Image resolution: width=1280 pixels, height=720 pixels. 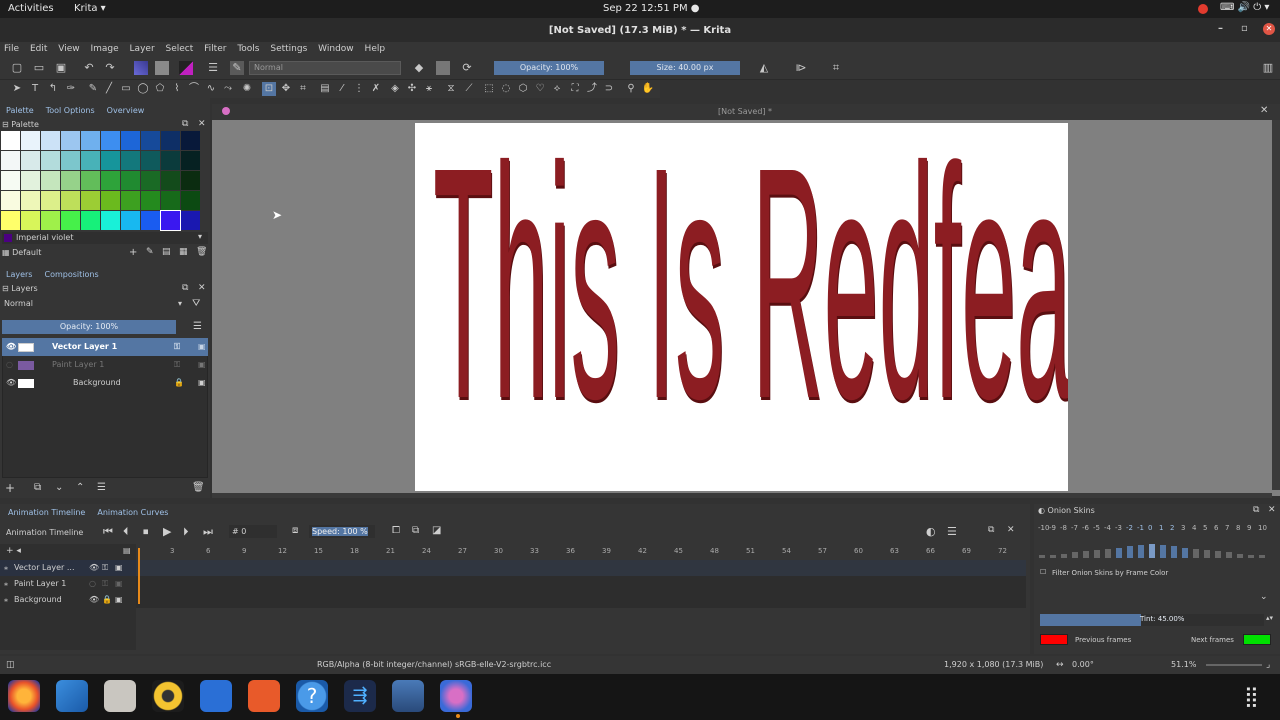 What do you see at coordinates (46, 513) in the screenshot?
I see `tab-animation-timeline: Animation Timeline` at bounding box center [46, 513].